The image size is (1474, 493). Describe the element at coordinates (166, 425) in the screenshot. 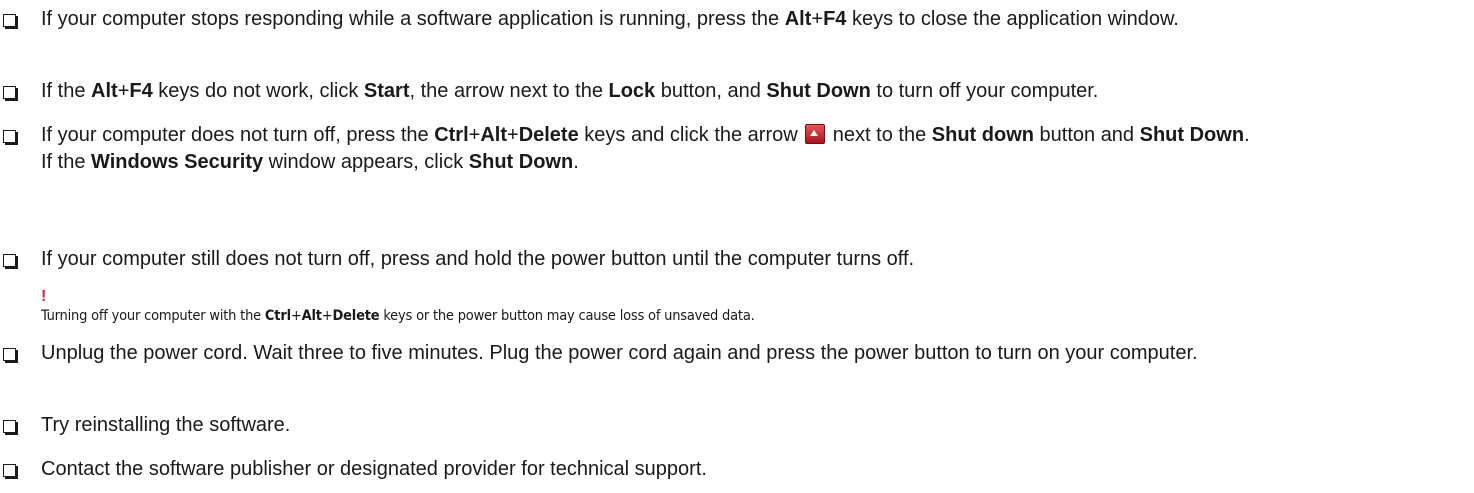

I see `list-item-text: Try reinstalling the software.` at that location.